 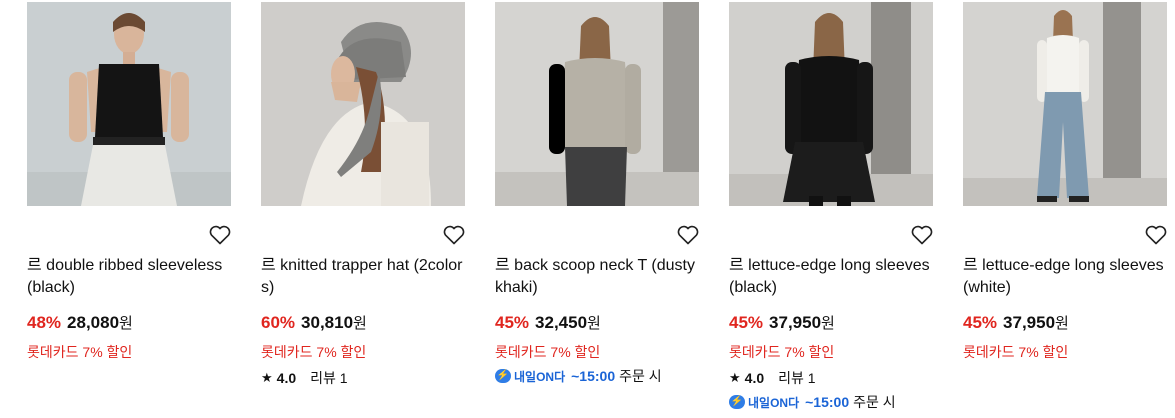 I want to click on product-title: 르 lettuce-edge long sleeves (white), so click(x=1068, y=277).